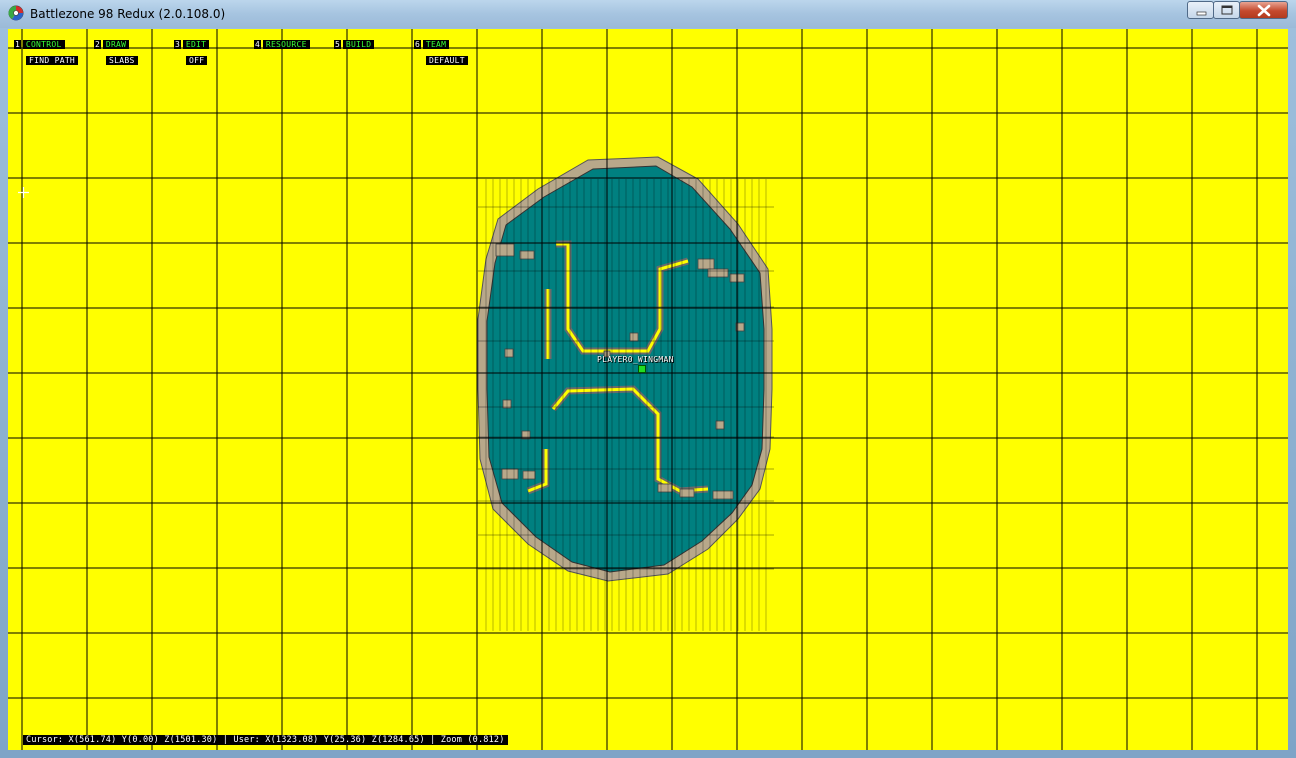 Image resolution: width=1296 pixels, height=758 pixels. I want to click on menu-draw-value: Slabs, so click(122, 60).